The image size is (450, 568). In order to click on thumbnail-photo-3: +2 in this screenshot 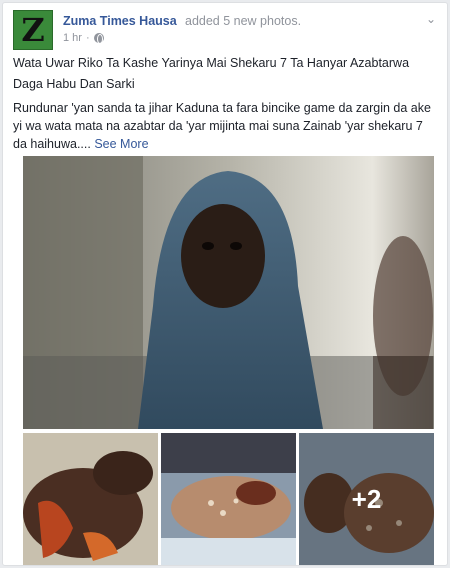, I will do `click(366, 499)`.